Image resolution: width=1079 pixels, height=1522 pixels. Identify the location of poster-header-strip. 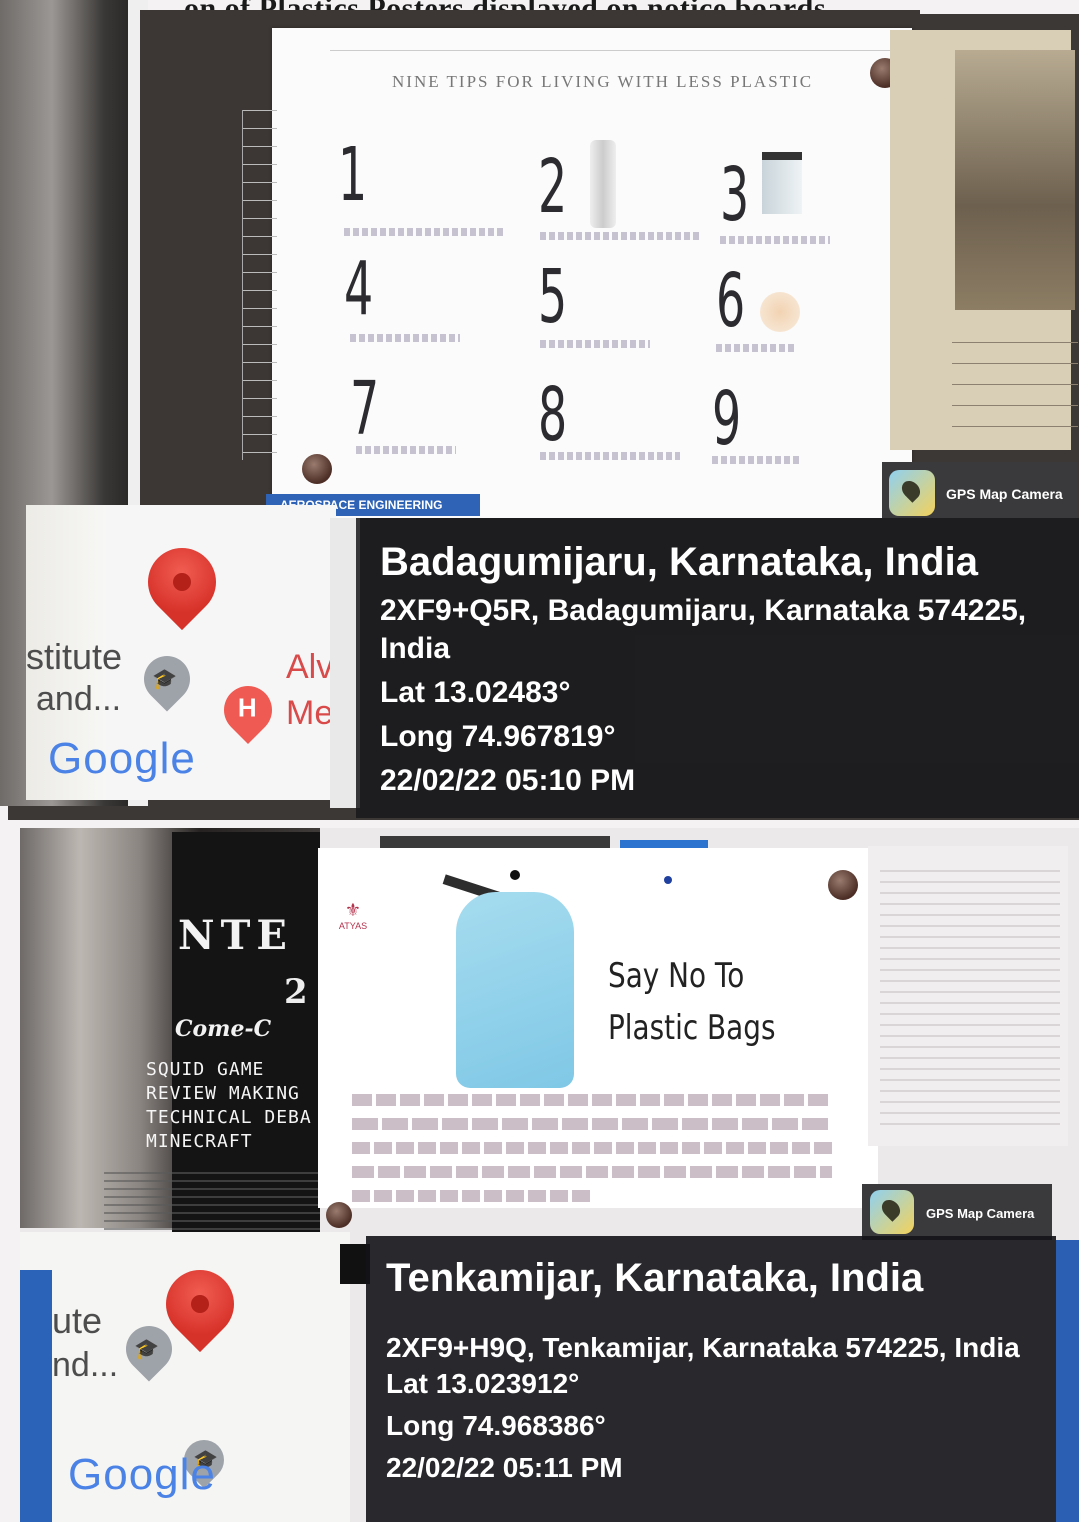
(620, 39).